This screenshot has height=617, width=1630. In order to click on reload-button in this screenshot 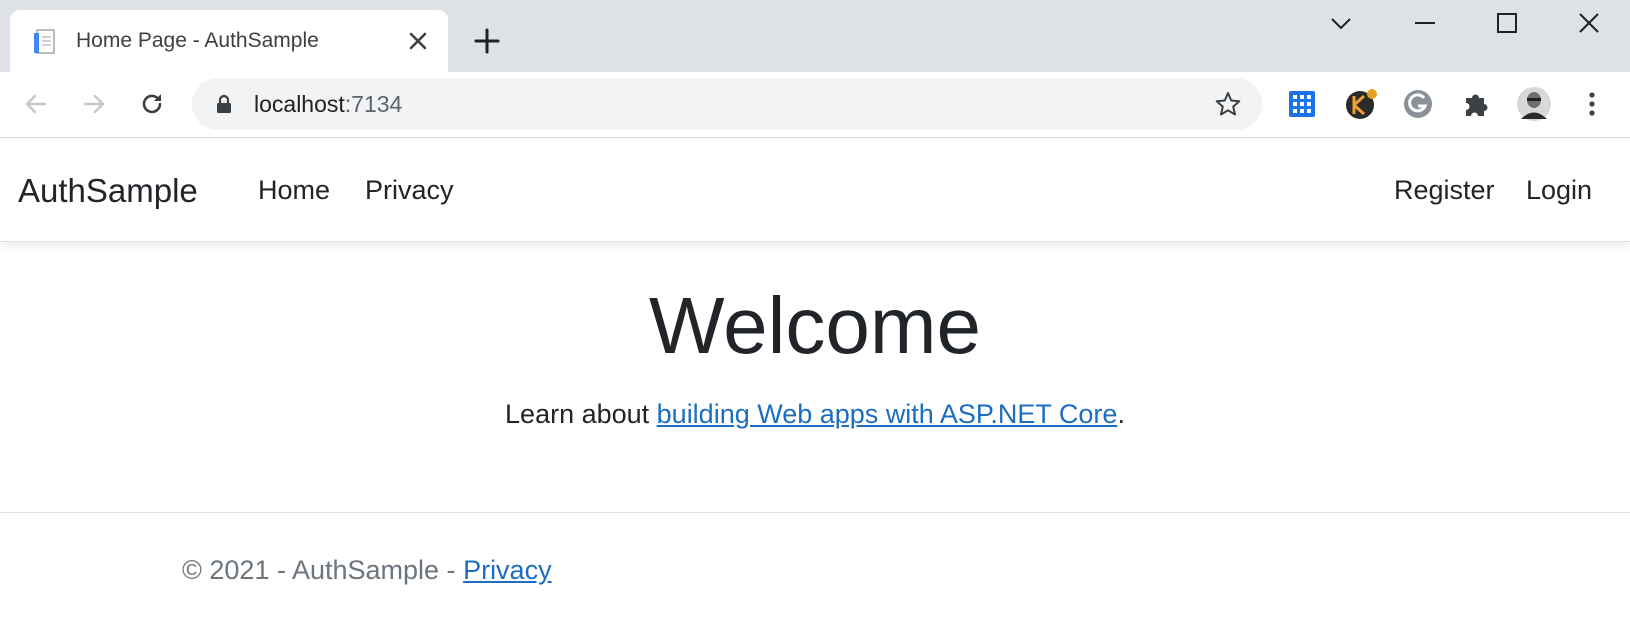, I will do `click(152, 104)`.